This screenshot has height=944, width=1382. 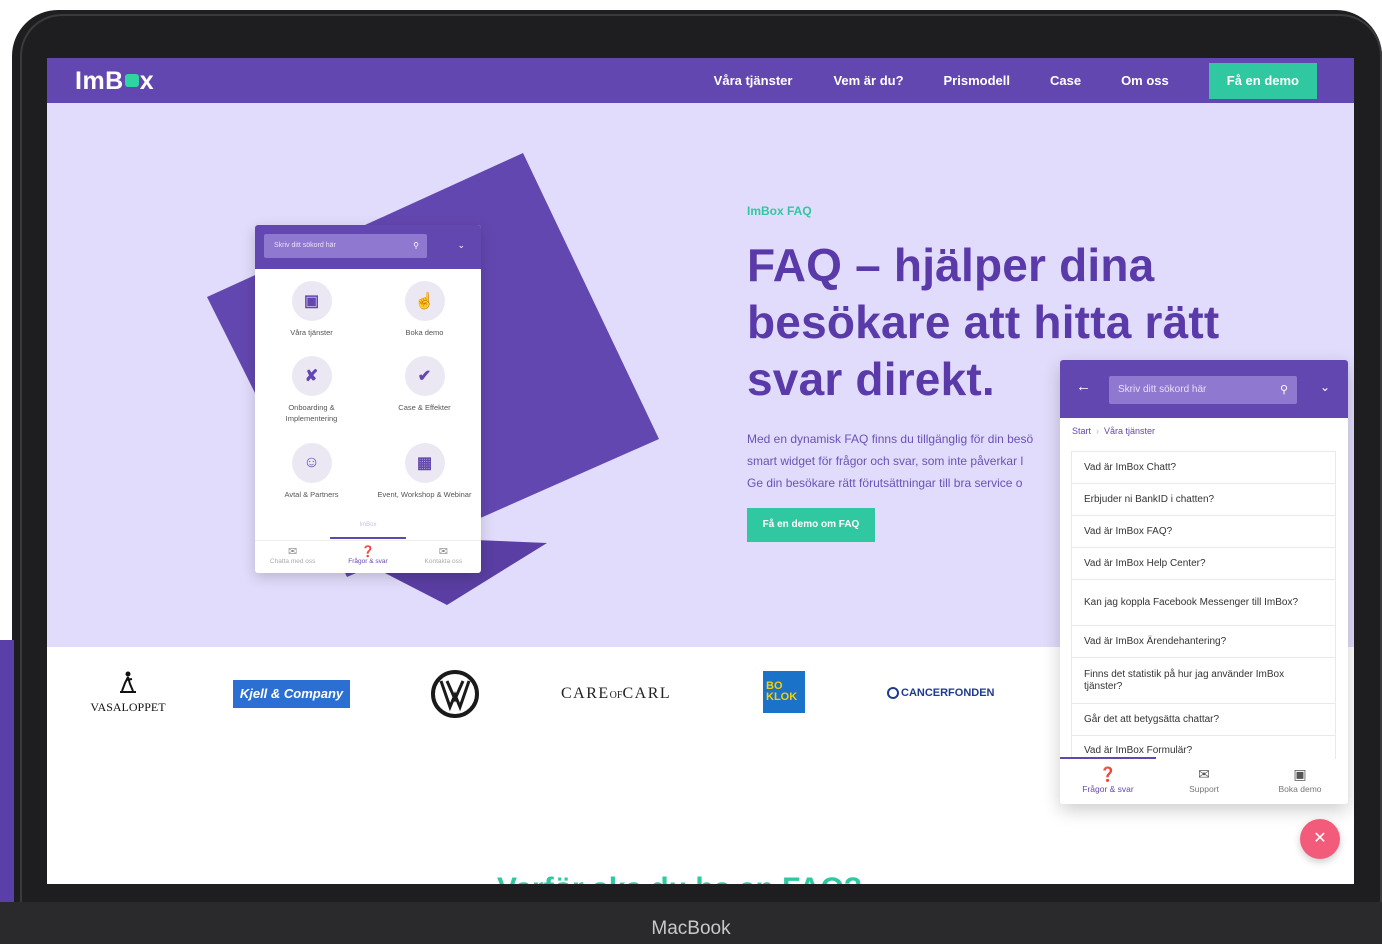 What do you see at coordinates (1262, 80) in the screenshot?
I see `nav-demo-button: Få en demo` at bounding box center [1262, 80].